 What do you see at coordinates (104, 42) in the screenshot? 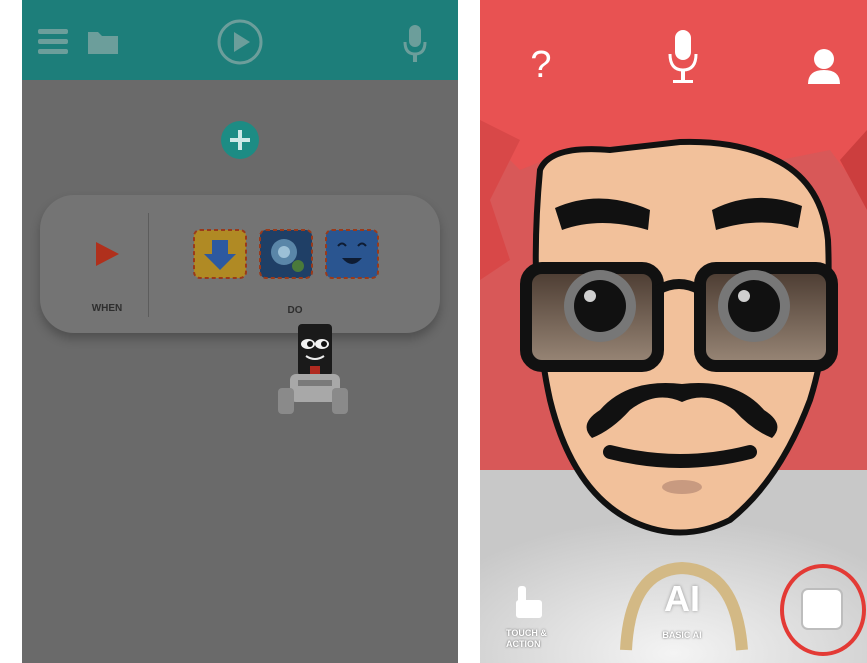
I see `folder-icon` at bounding box center [104, 42].